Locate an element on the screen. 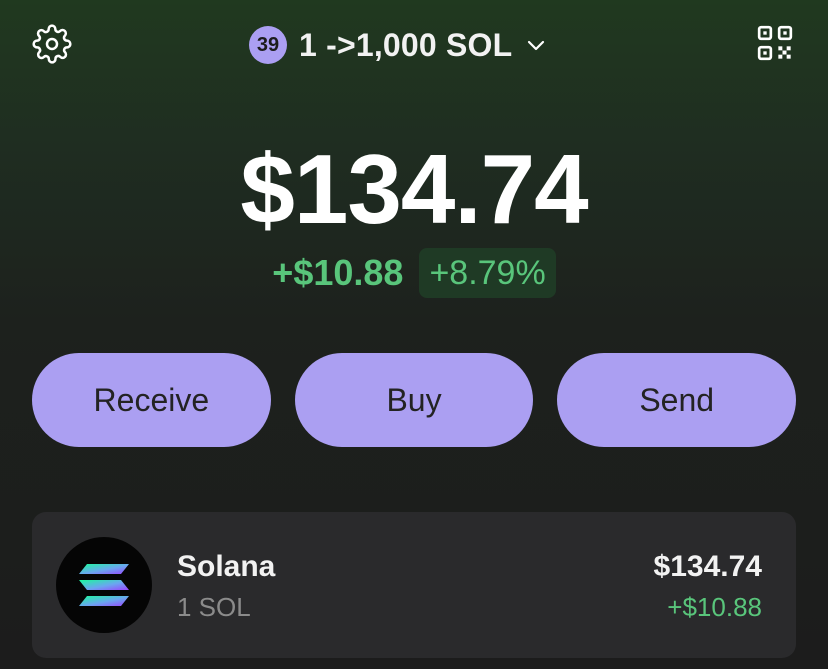 This screenshot has width=828, height=669. token-change: +$10.88 is located at coordinates (714, 607).